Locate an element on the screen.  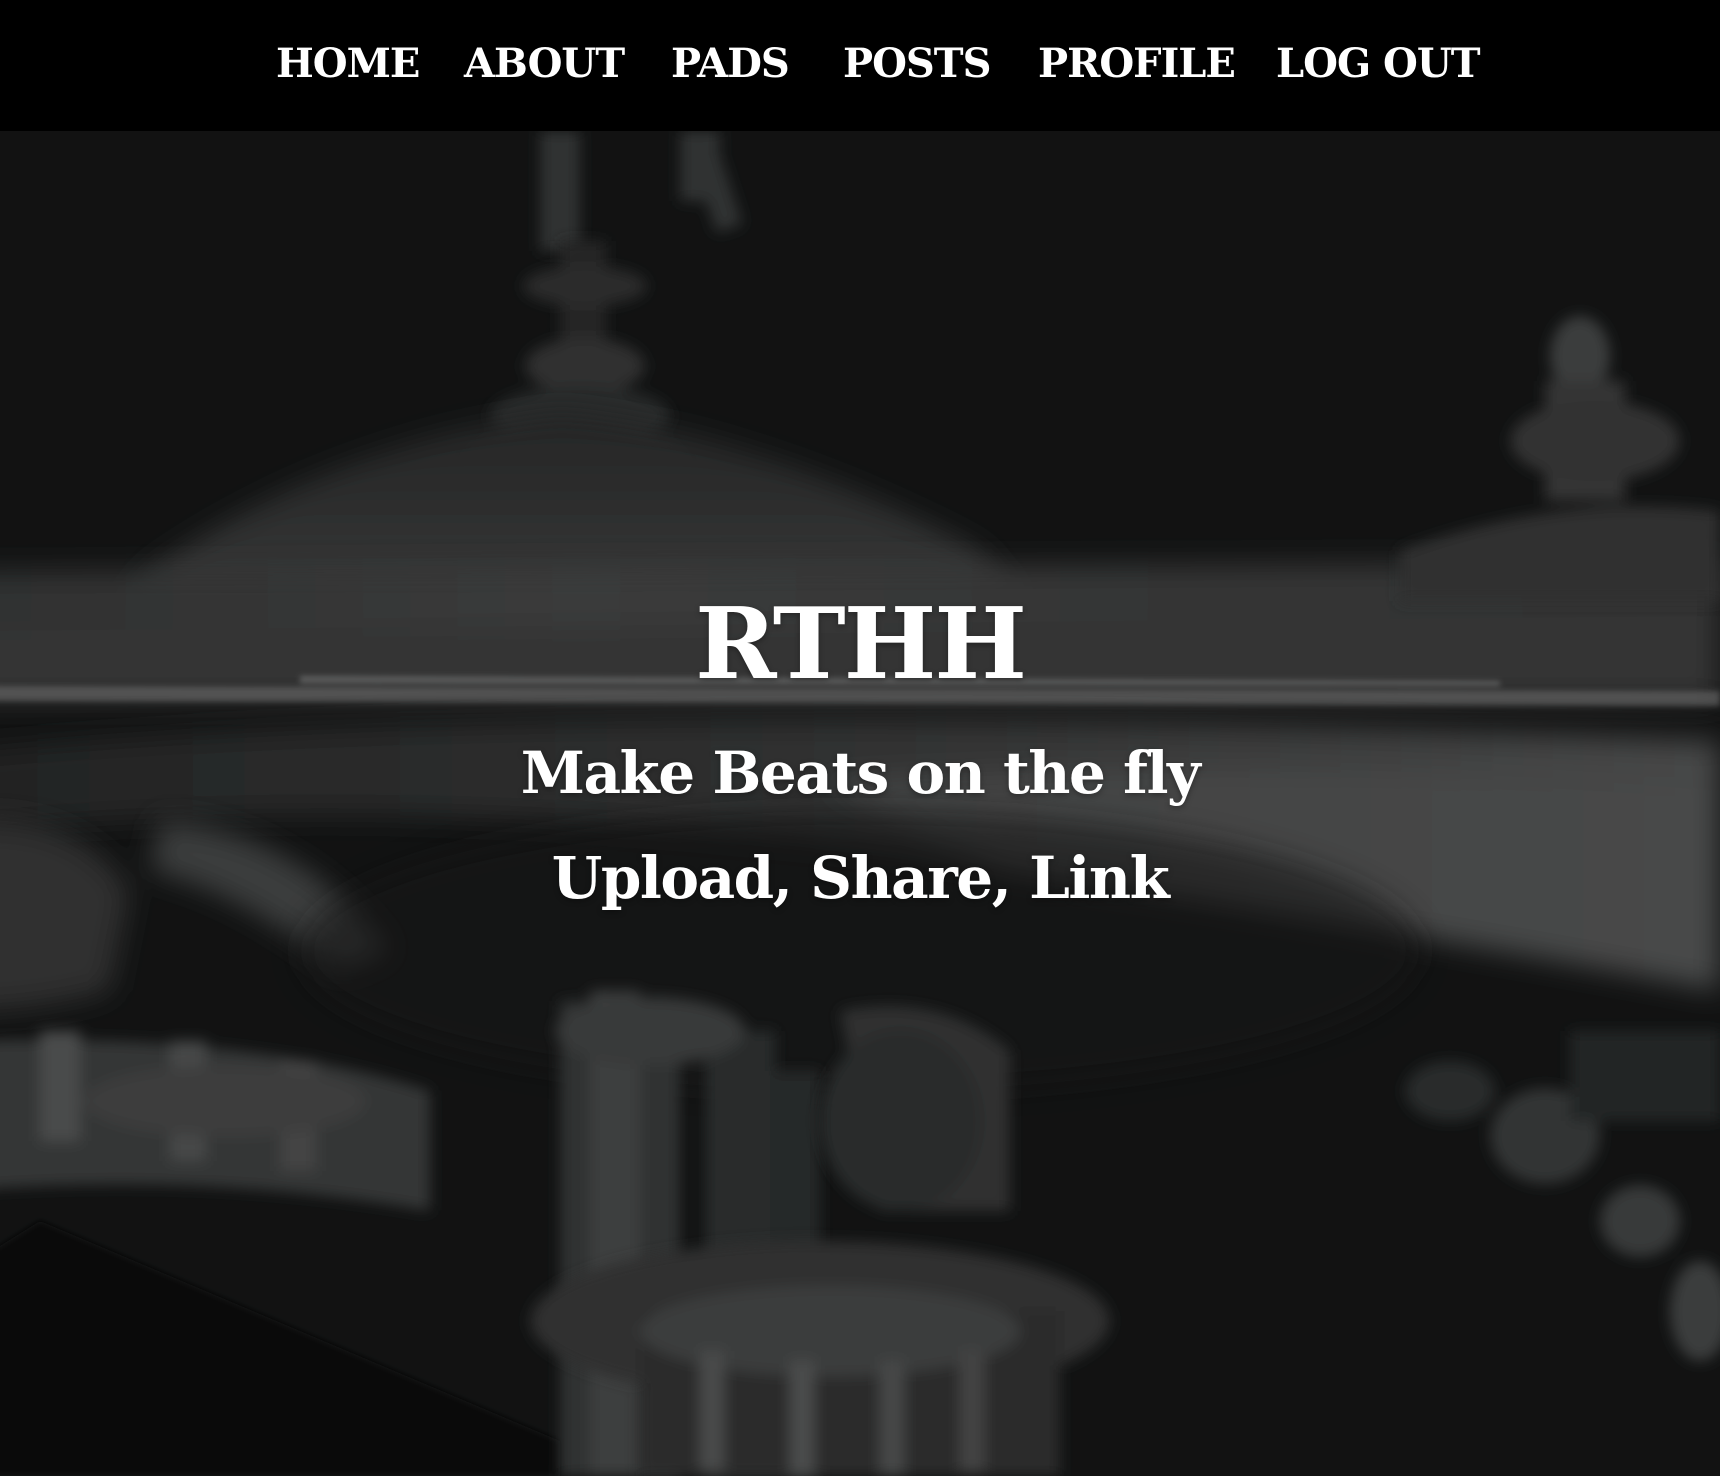
nav-link-about: ABOUT is located at coordinates (544, 64).